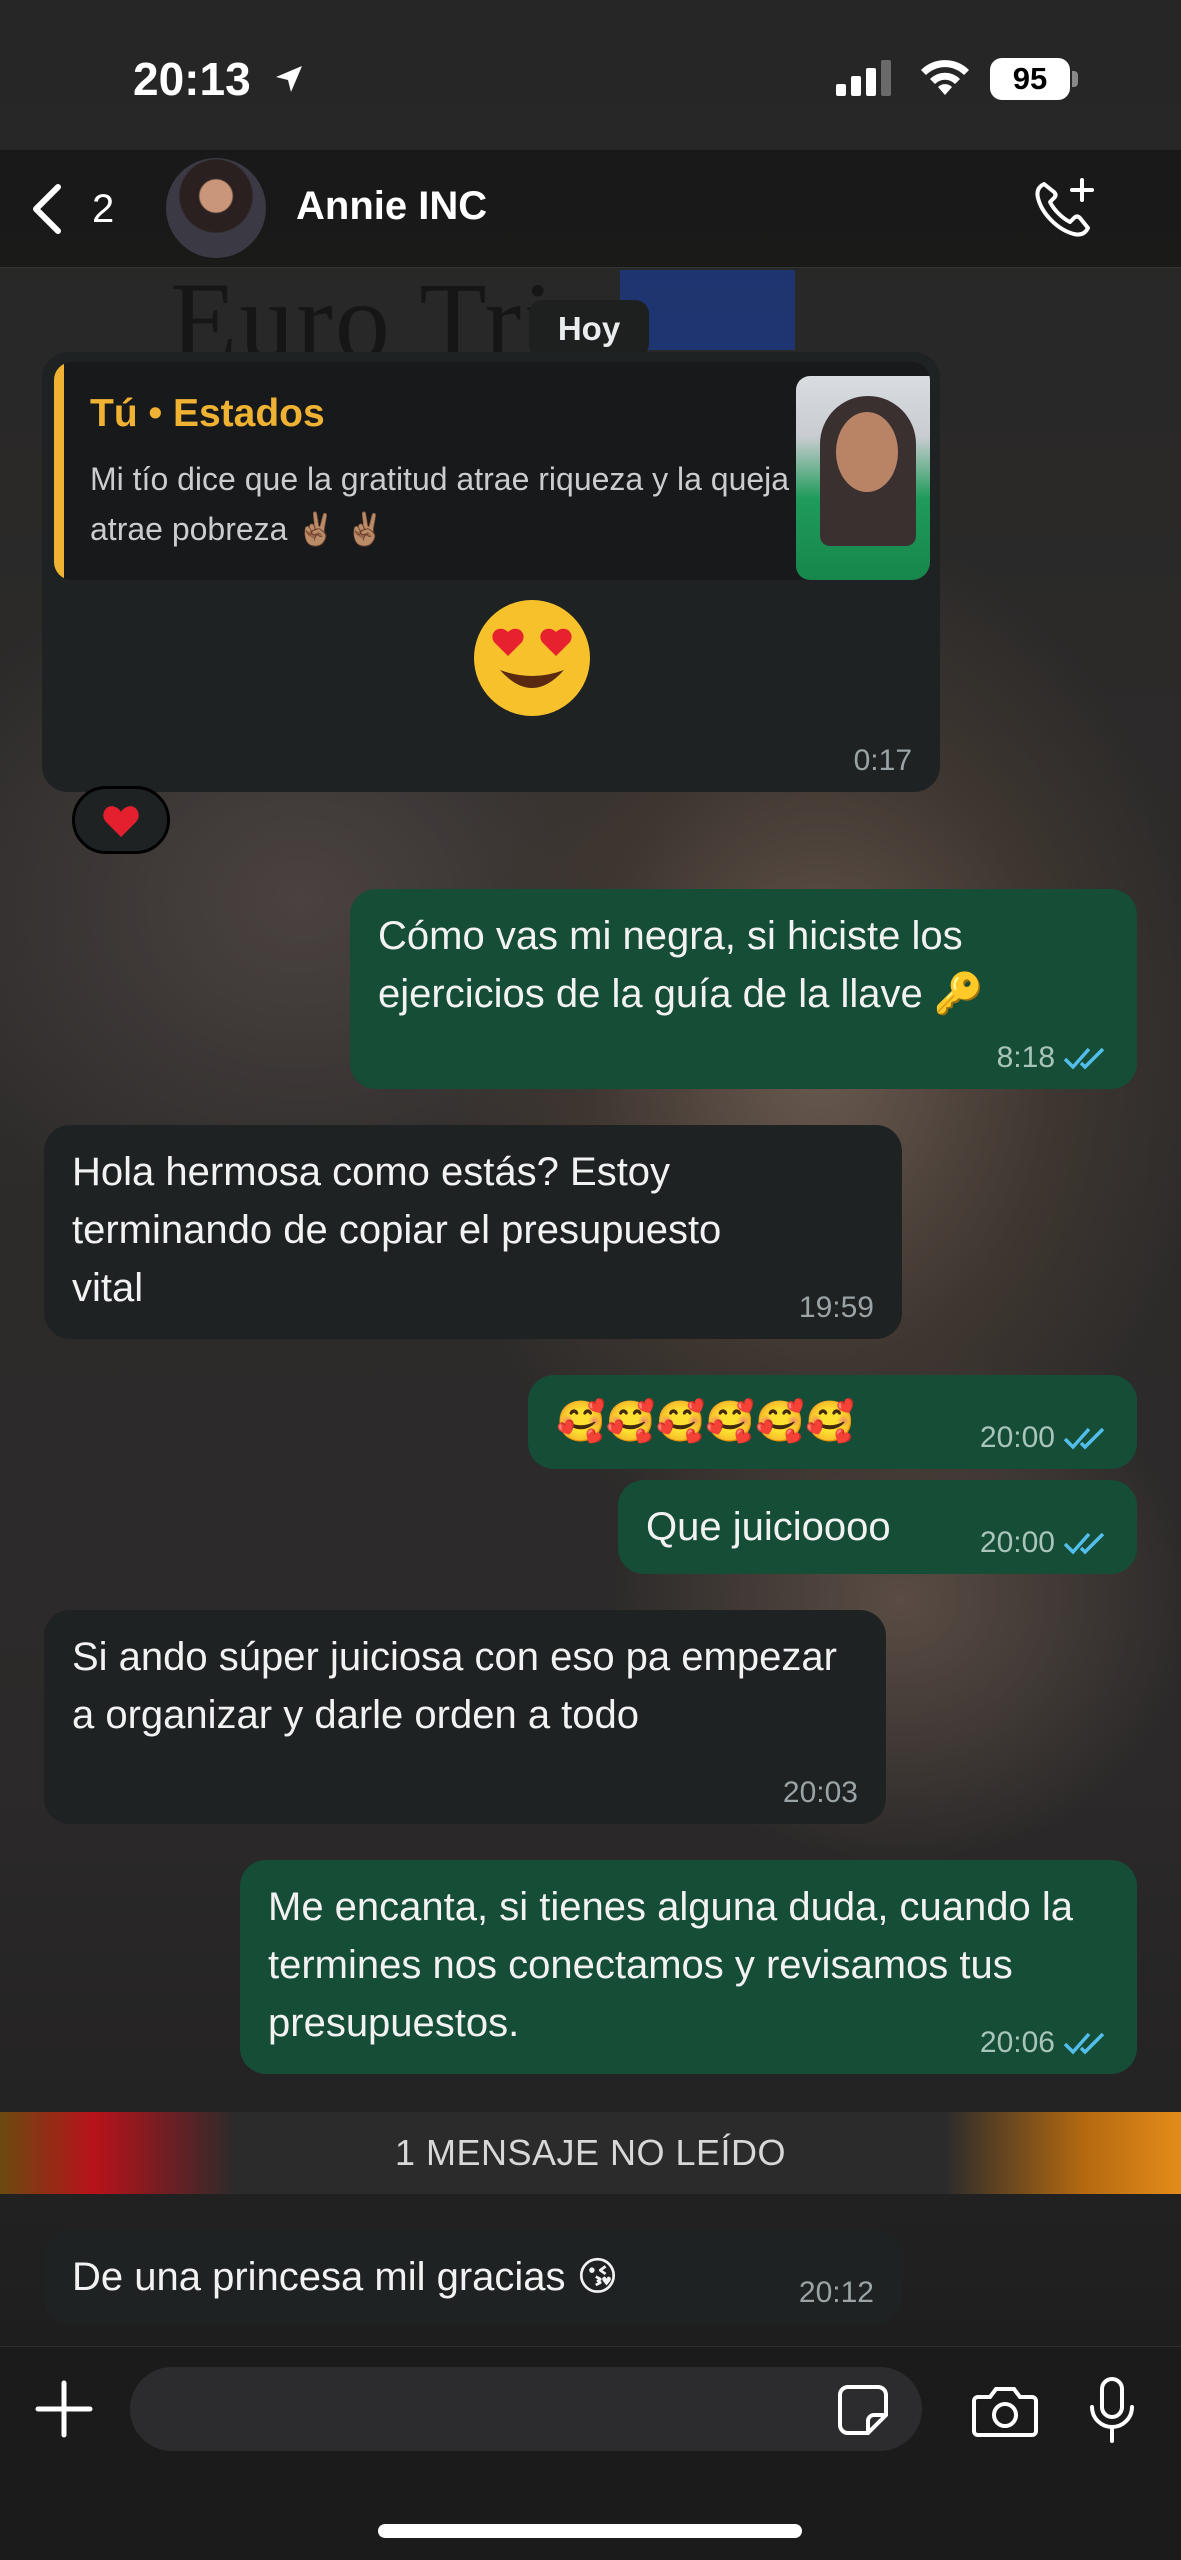  I want to click on home-indicator, so click(590, 2531).